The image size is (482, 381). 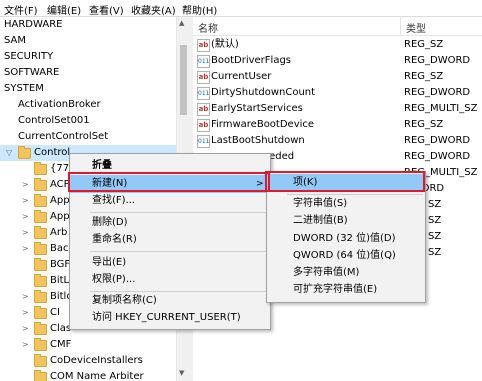 I want to click on column-header: 名称 类型, so click(x=337, y=26).